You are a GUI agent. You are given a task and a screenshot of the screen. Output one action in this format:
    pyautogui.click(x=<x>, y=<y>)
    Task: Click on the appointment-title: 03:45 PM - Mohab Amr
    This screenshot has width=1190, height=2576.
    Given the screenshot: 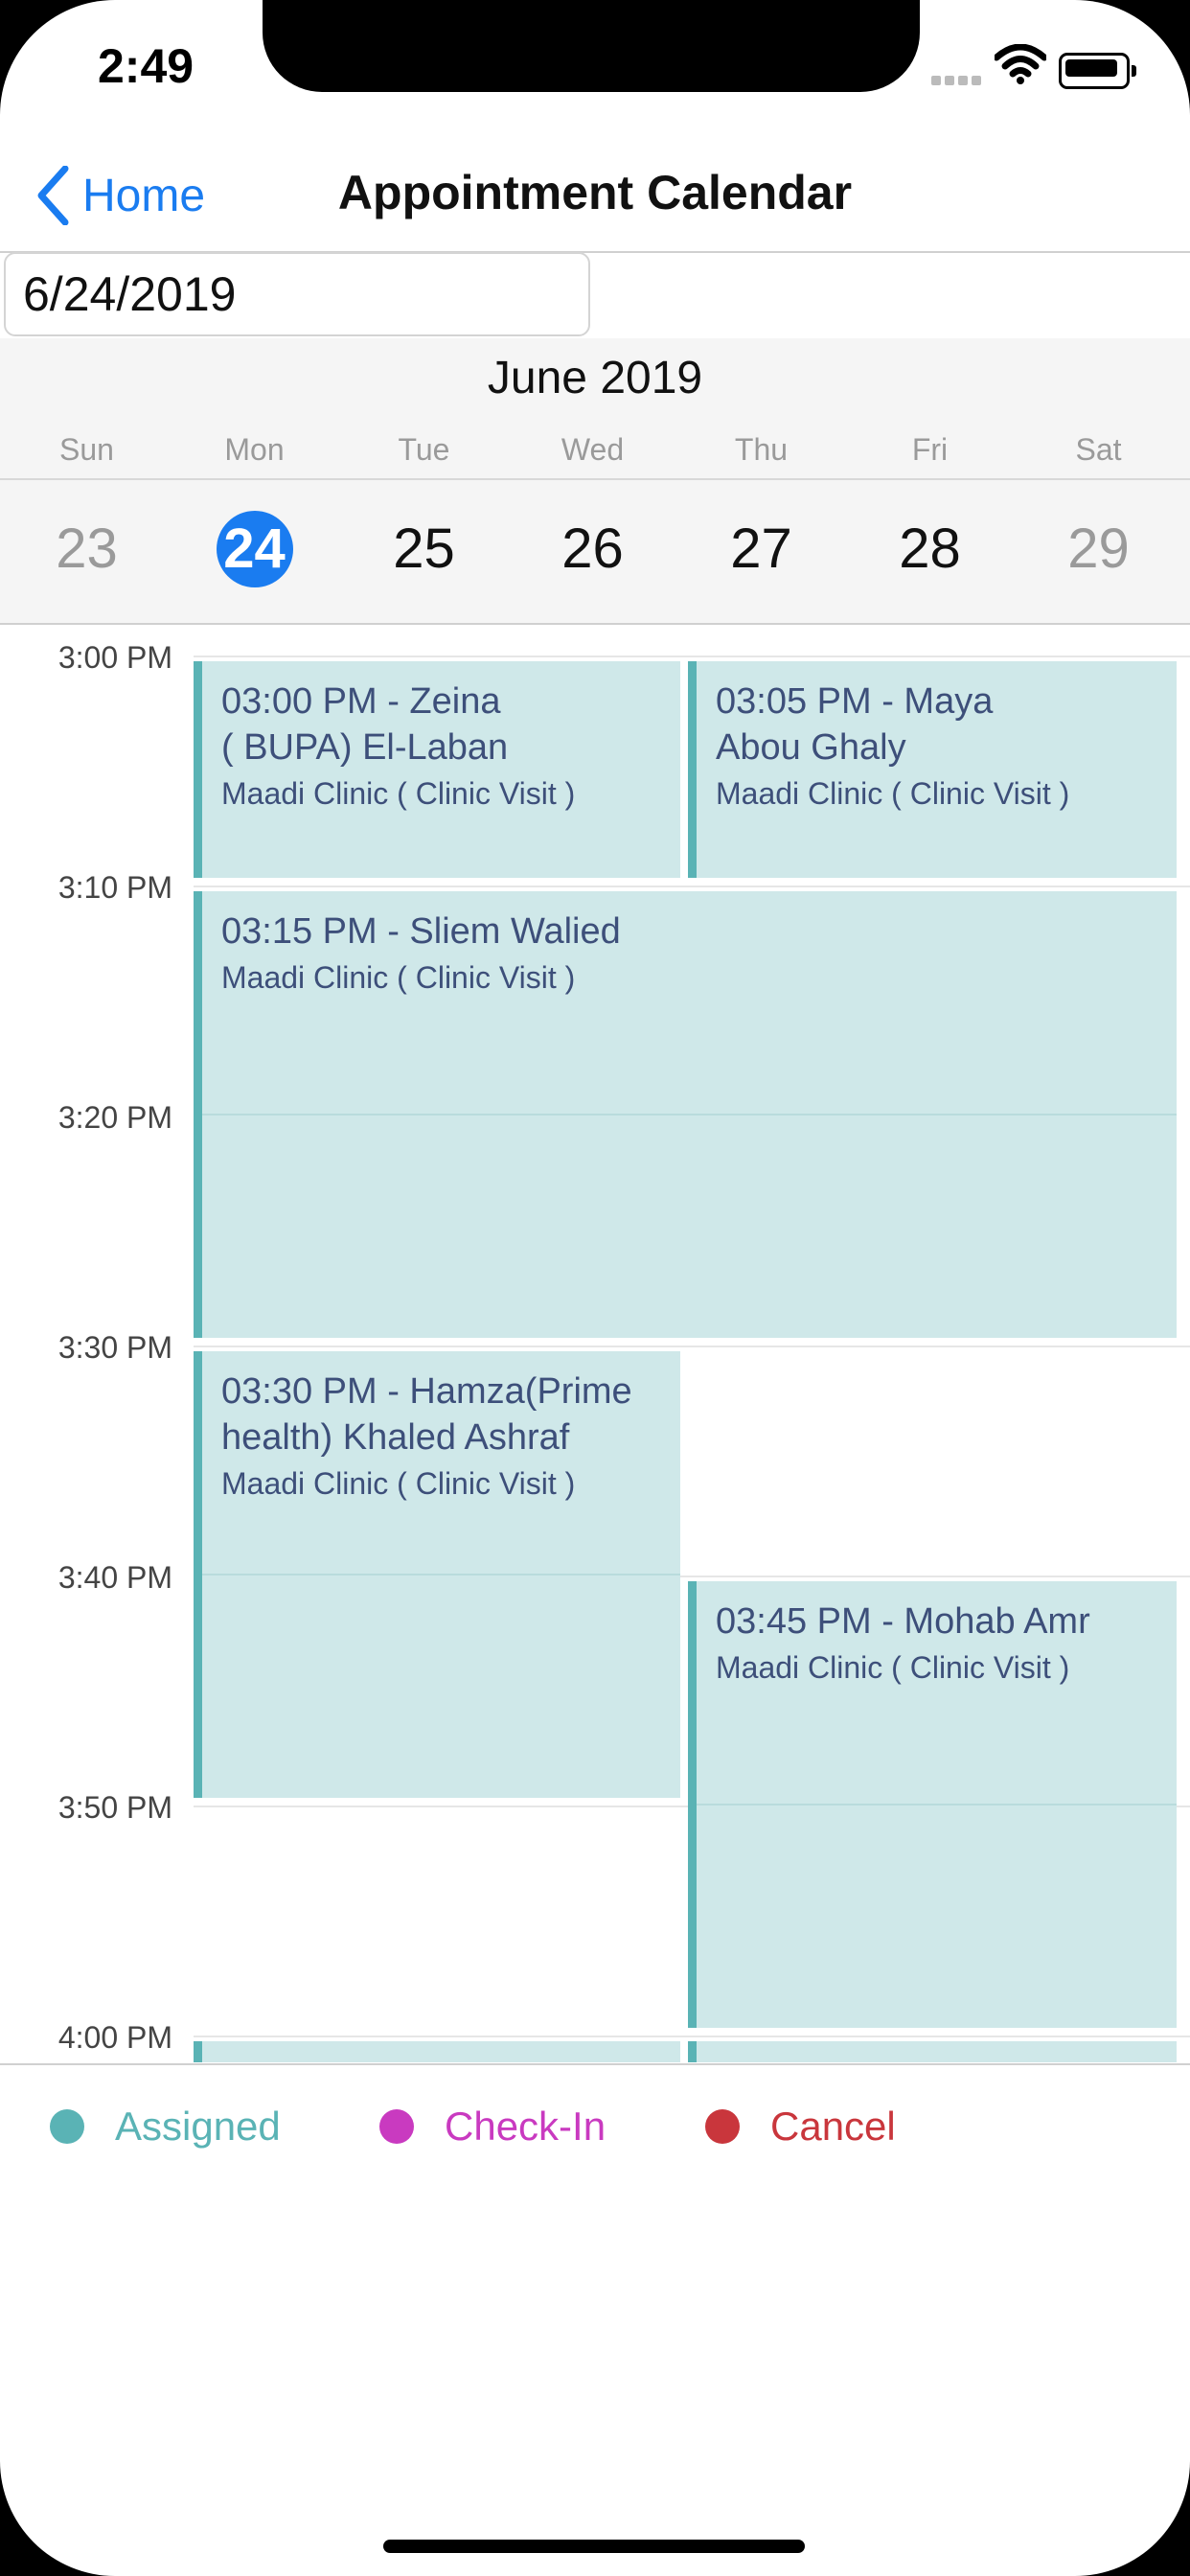 What is the action you would take?
    pyautogui.click(x=903, y=1621)
    